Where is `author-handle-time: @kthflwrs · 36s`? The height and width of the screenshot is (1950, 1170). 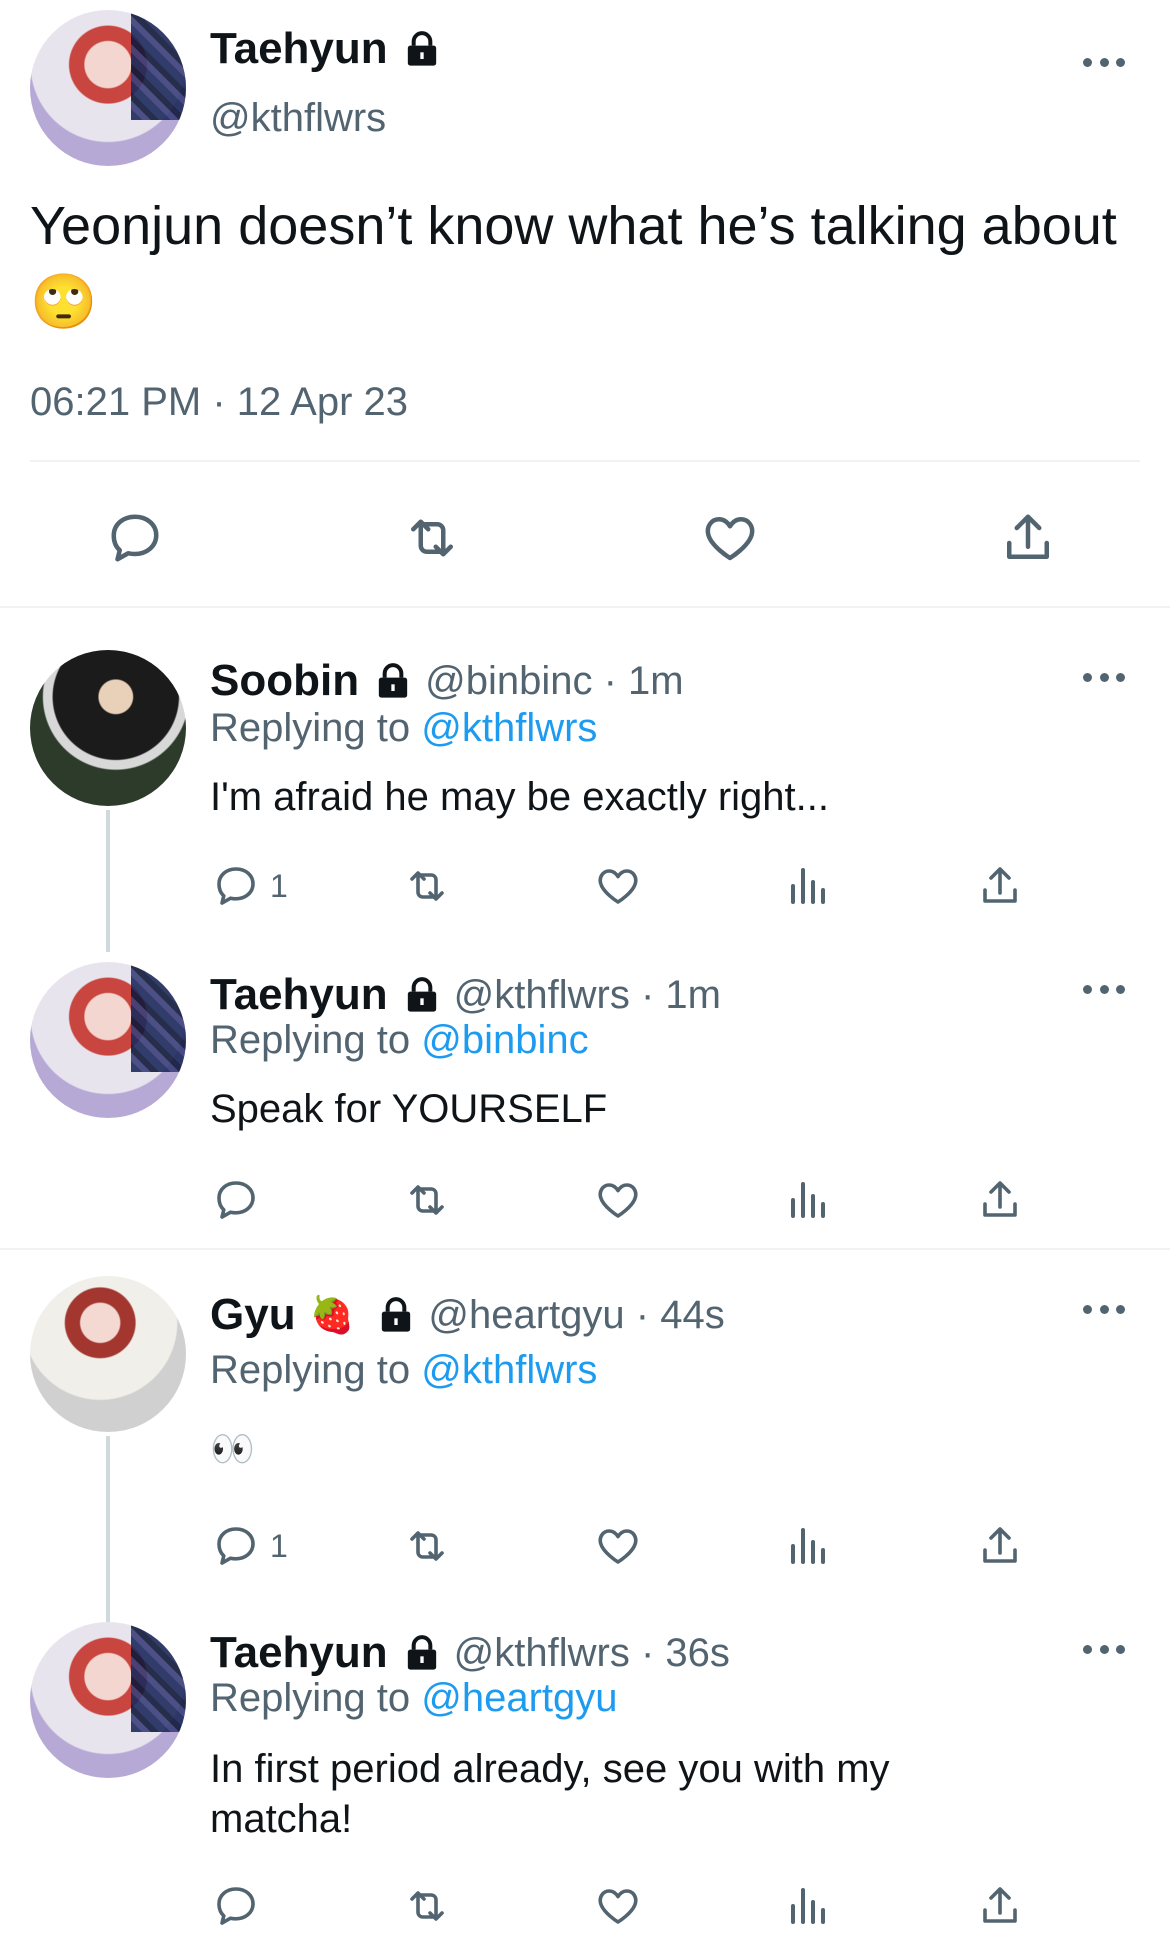
author-handle-time: @kthflwrs · 36s is located at coordinates (592, 1653).